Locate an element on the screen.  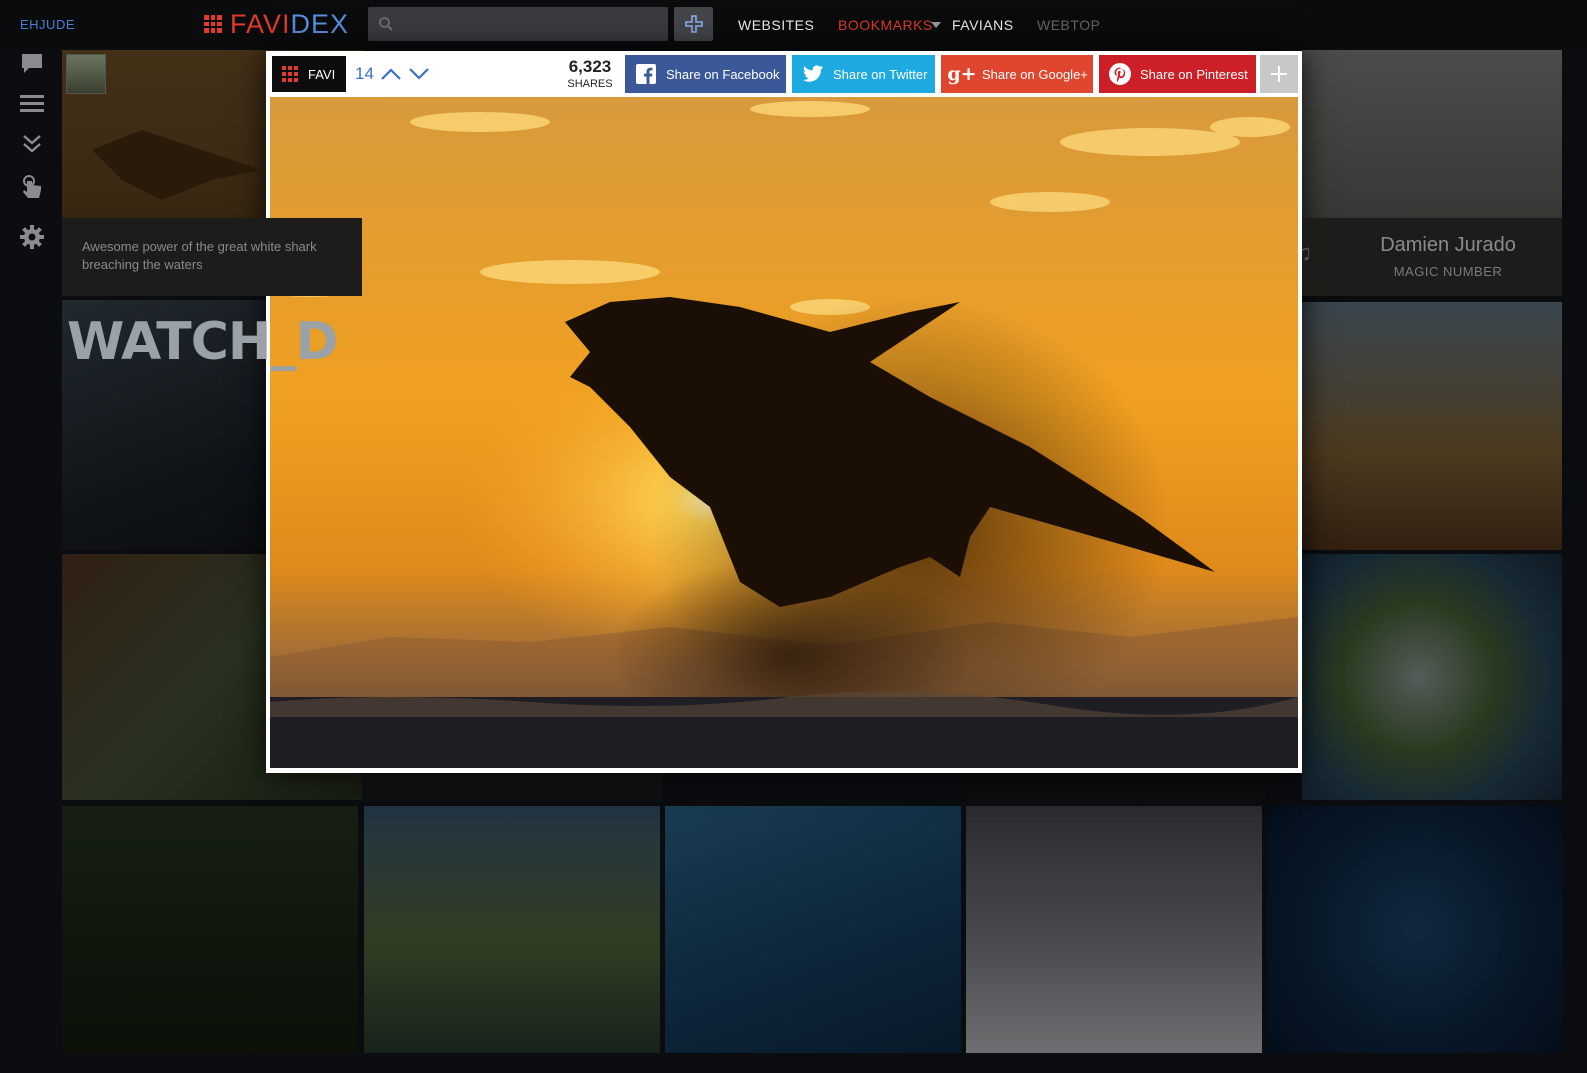
chevron-down-icon is located at coordinates (936, 25).